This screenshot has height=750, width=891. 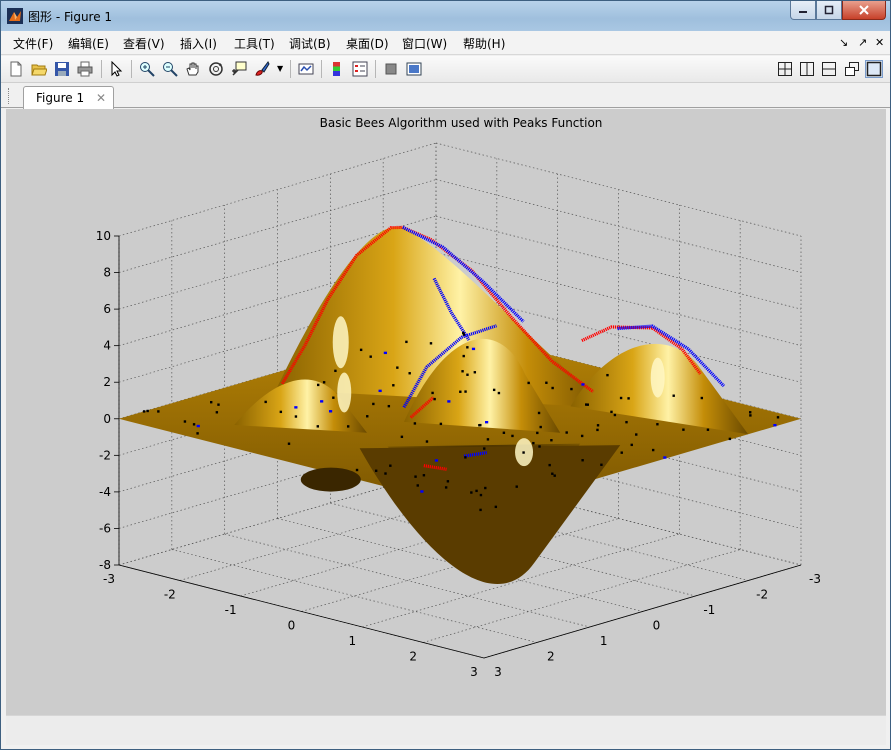 I want to click on save-button, so click(x=62, y=69).